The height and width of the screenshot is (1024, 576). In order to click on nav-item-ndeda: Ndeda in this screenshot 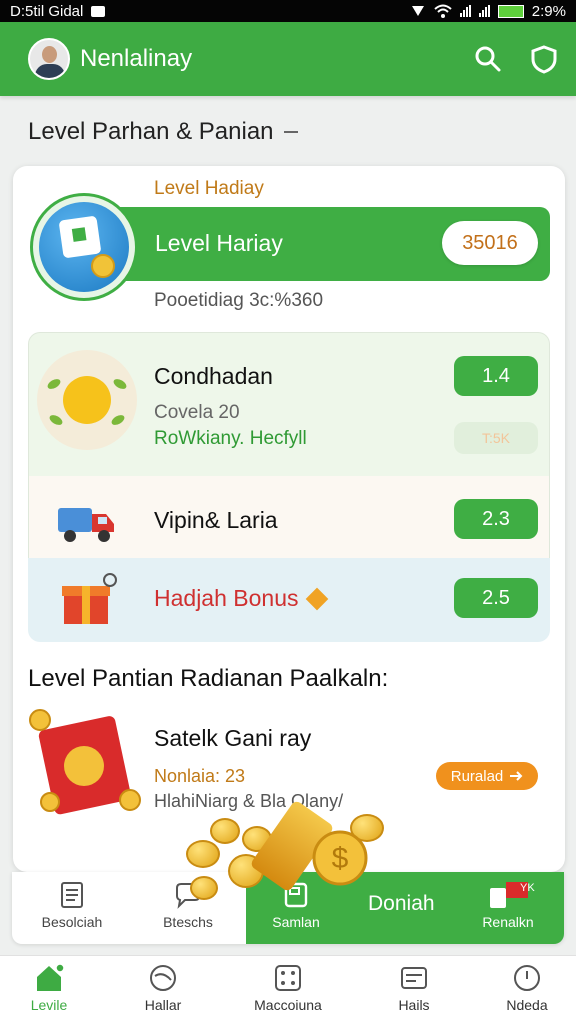, I will do `click(527, 988)`.